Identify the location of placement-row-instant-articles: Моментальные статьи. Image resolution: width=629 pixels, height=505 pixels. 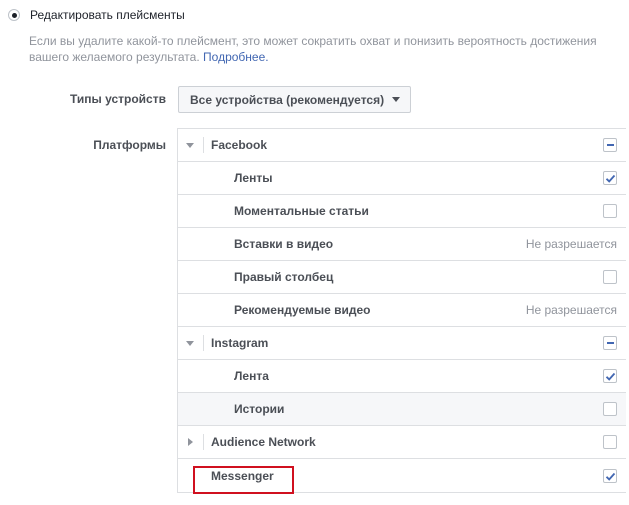
(402, 211).